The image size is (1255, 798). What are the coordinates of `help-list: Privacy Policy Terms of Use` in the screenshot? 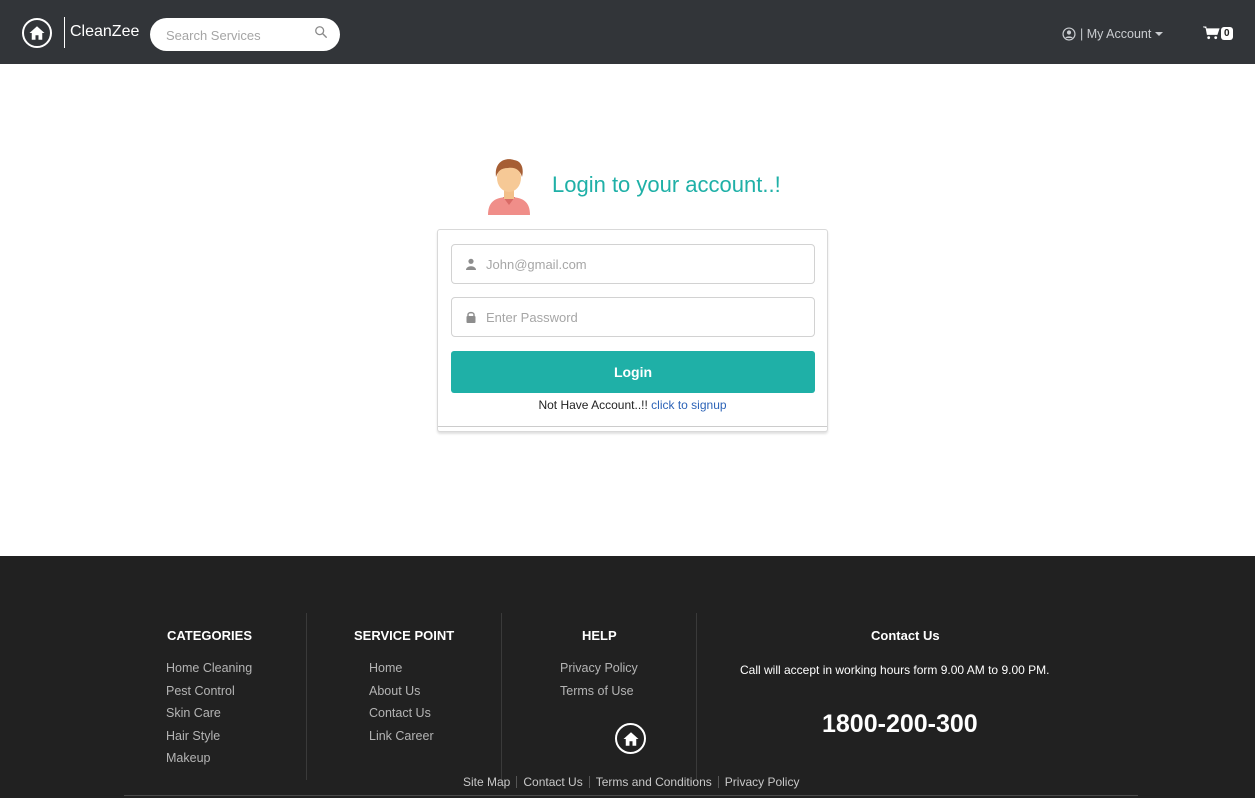 It's located at (599, 679).